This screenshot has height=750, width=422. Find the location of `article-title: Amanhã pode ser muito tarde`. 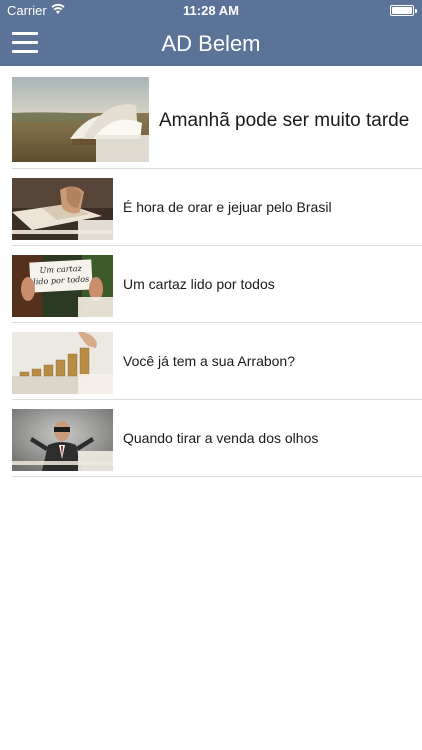

article-title: Amanhã pode ser muito tarde is located at coordinates (284, 120).